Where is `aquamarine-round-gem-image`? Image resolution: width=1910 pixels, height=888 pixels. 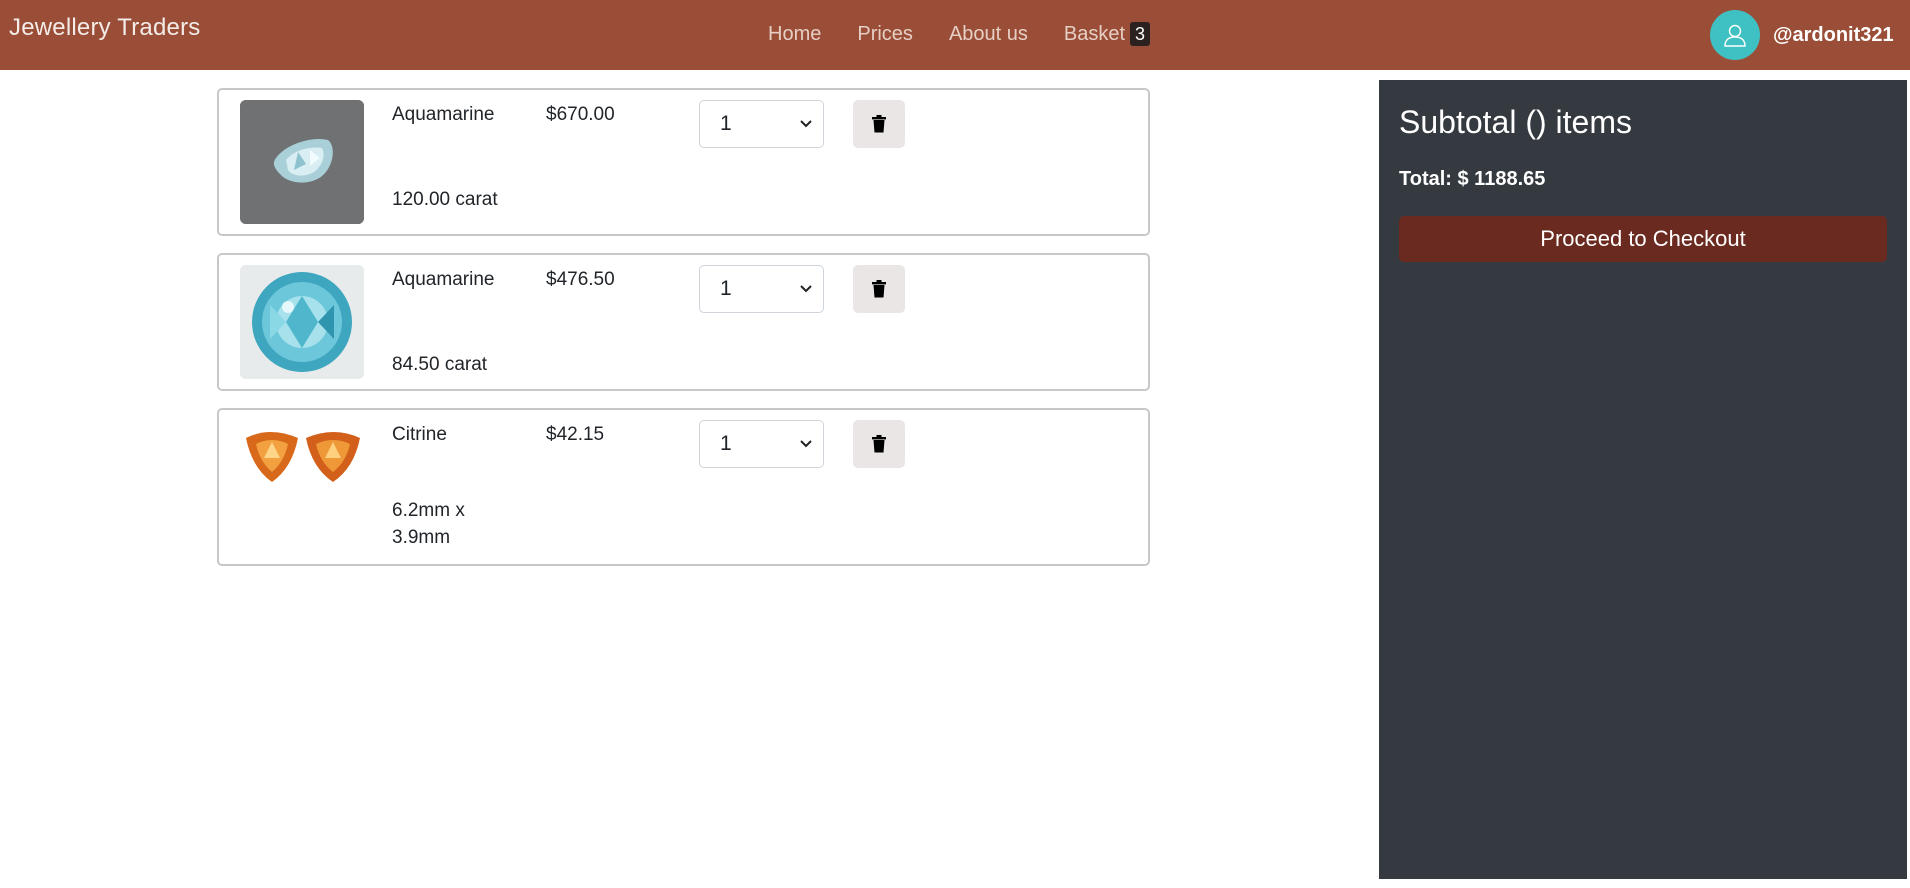 aquamarine-round-gem-image is located at coordinates (302, 322).